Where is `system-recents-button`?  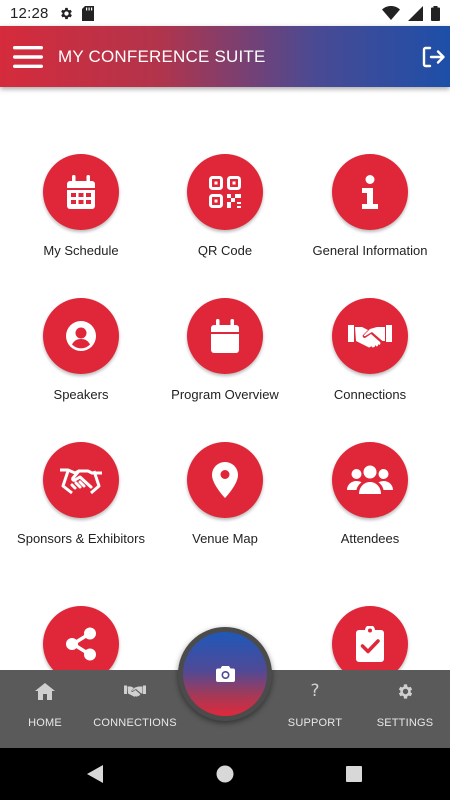
system-recents-button is located at coordinates (354, 774).